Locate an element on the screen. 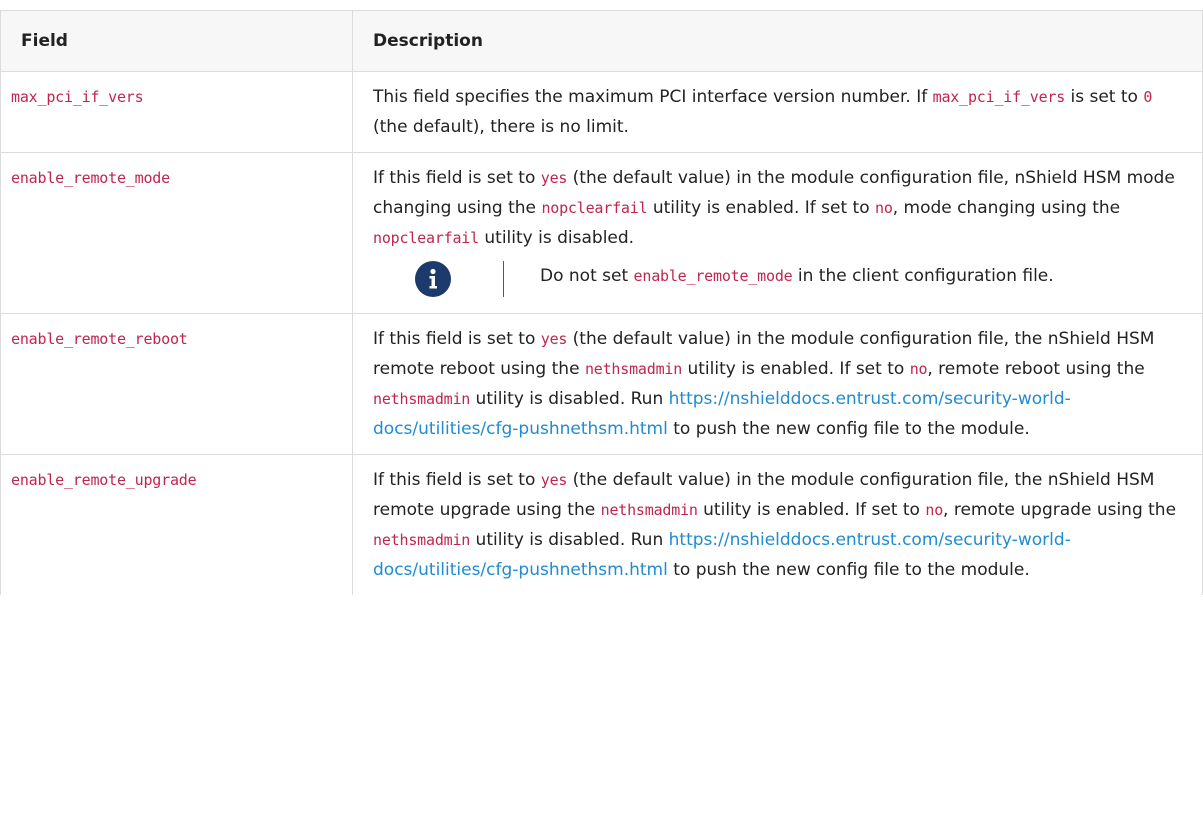 This screenshot has width=1203, height=827. field-name-cell: enable_remote_upgrade is located at coordinates (176, 524).